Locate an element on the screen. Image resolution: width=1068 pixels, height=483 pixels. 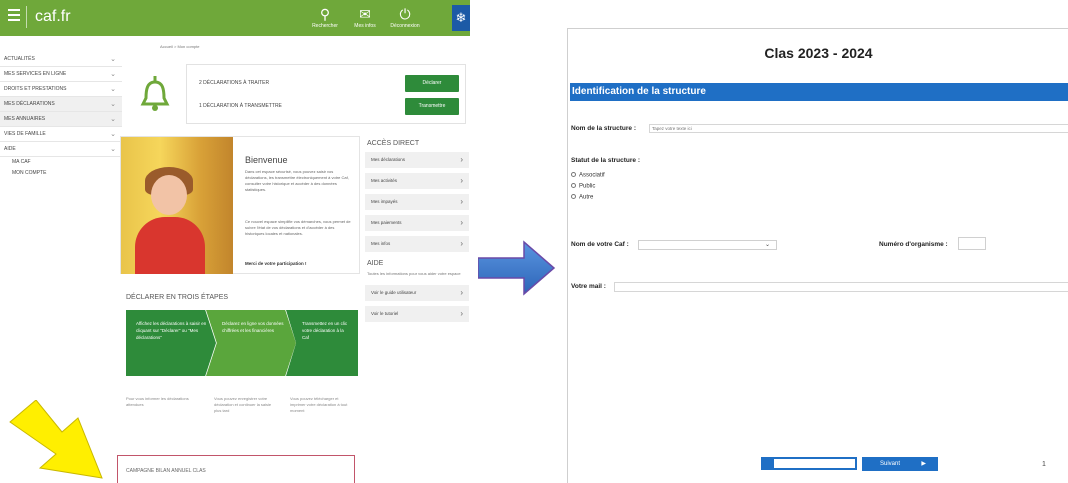
acces-item-label: Mes paiements is located at coordinates (386, 222).